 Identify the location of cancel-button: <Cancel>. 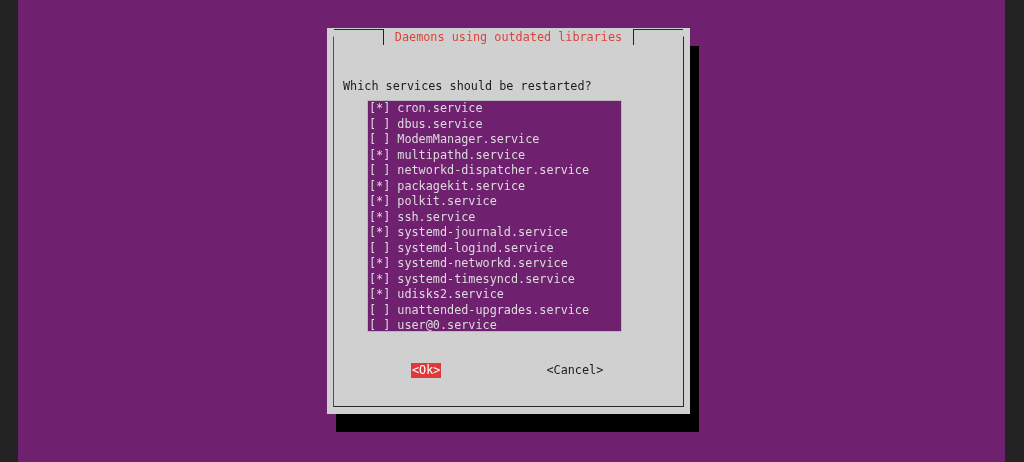
(575, 370).